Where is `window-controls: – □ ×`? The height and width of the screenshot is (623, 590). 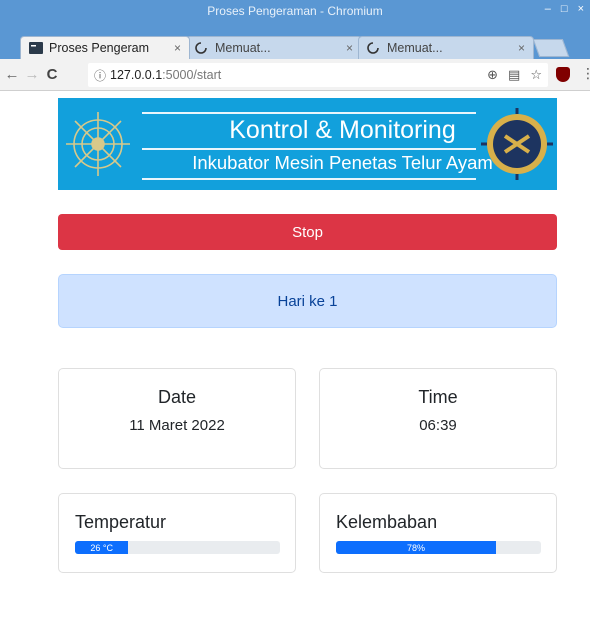 window-controls: – □ × is located at coordinates (564, 9).